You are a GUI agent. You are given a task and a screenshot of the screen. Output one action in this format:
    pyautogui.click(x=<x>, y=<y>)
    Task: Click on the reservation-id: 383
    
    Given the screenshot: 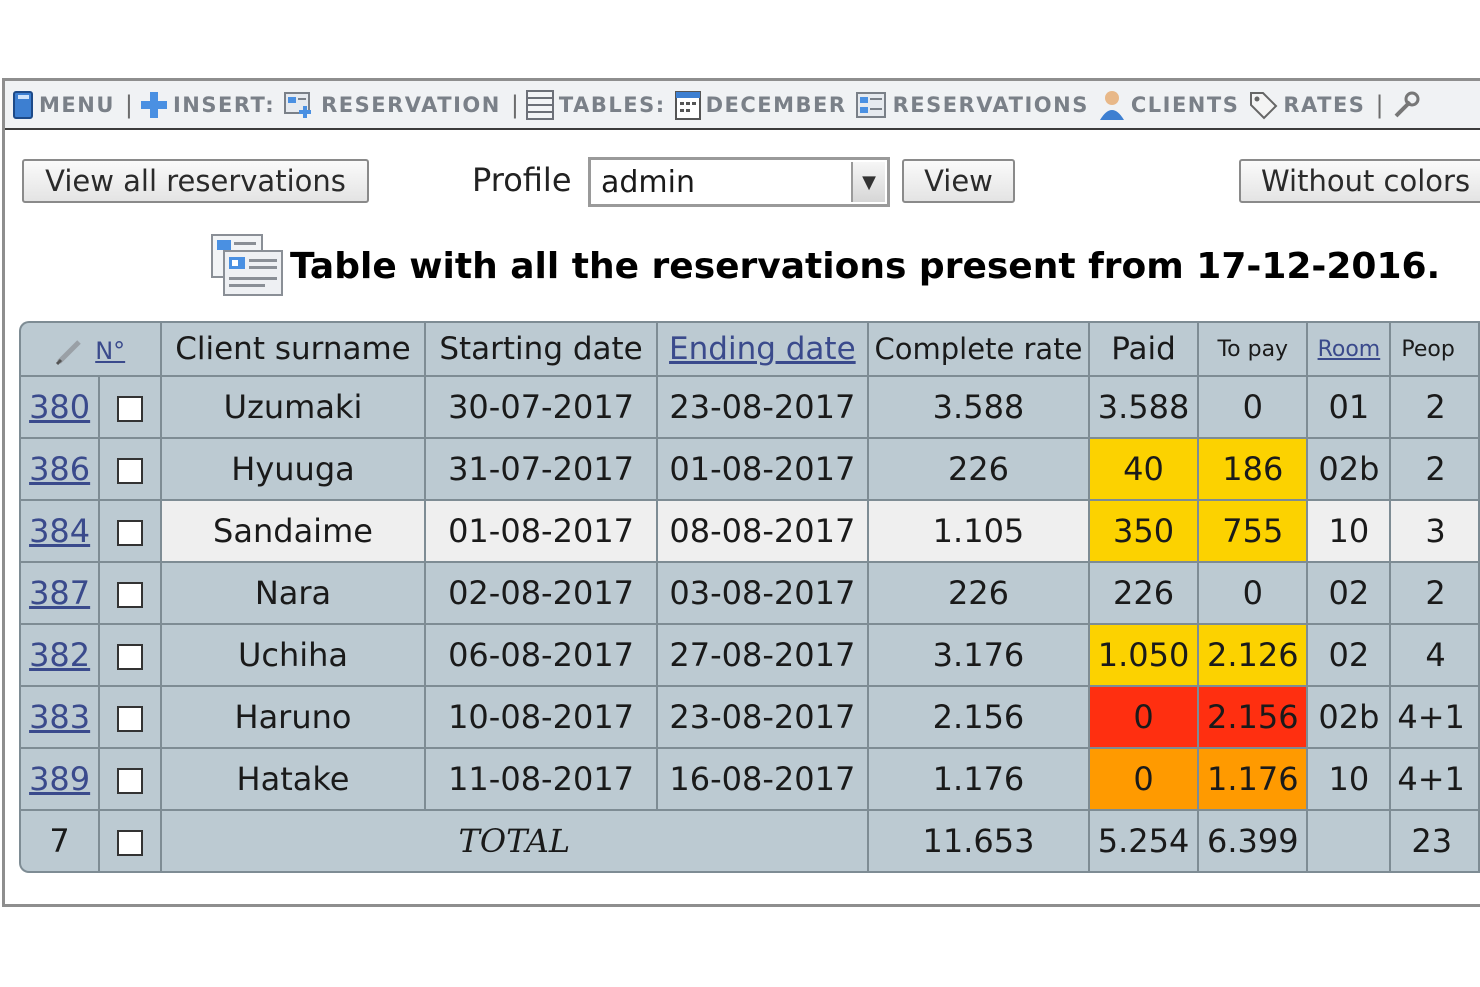 What is the action you would take?
    pyautogui.click(x=61, y=718)
    